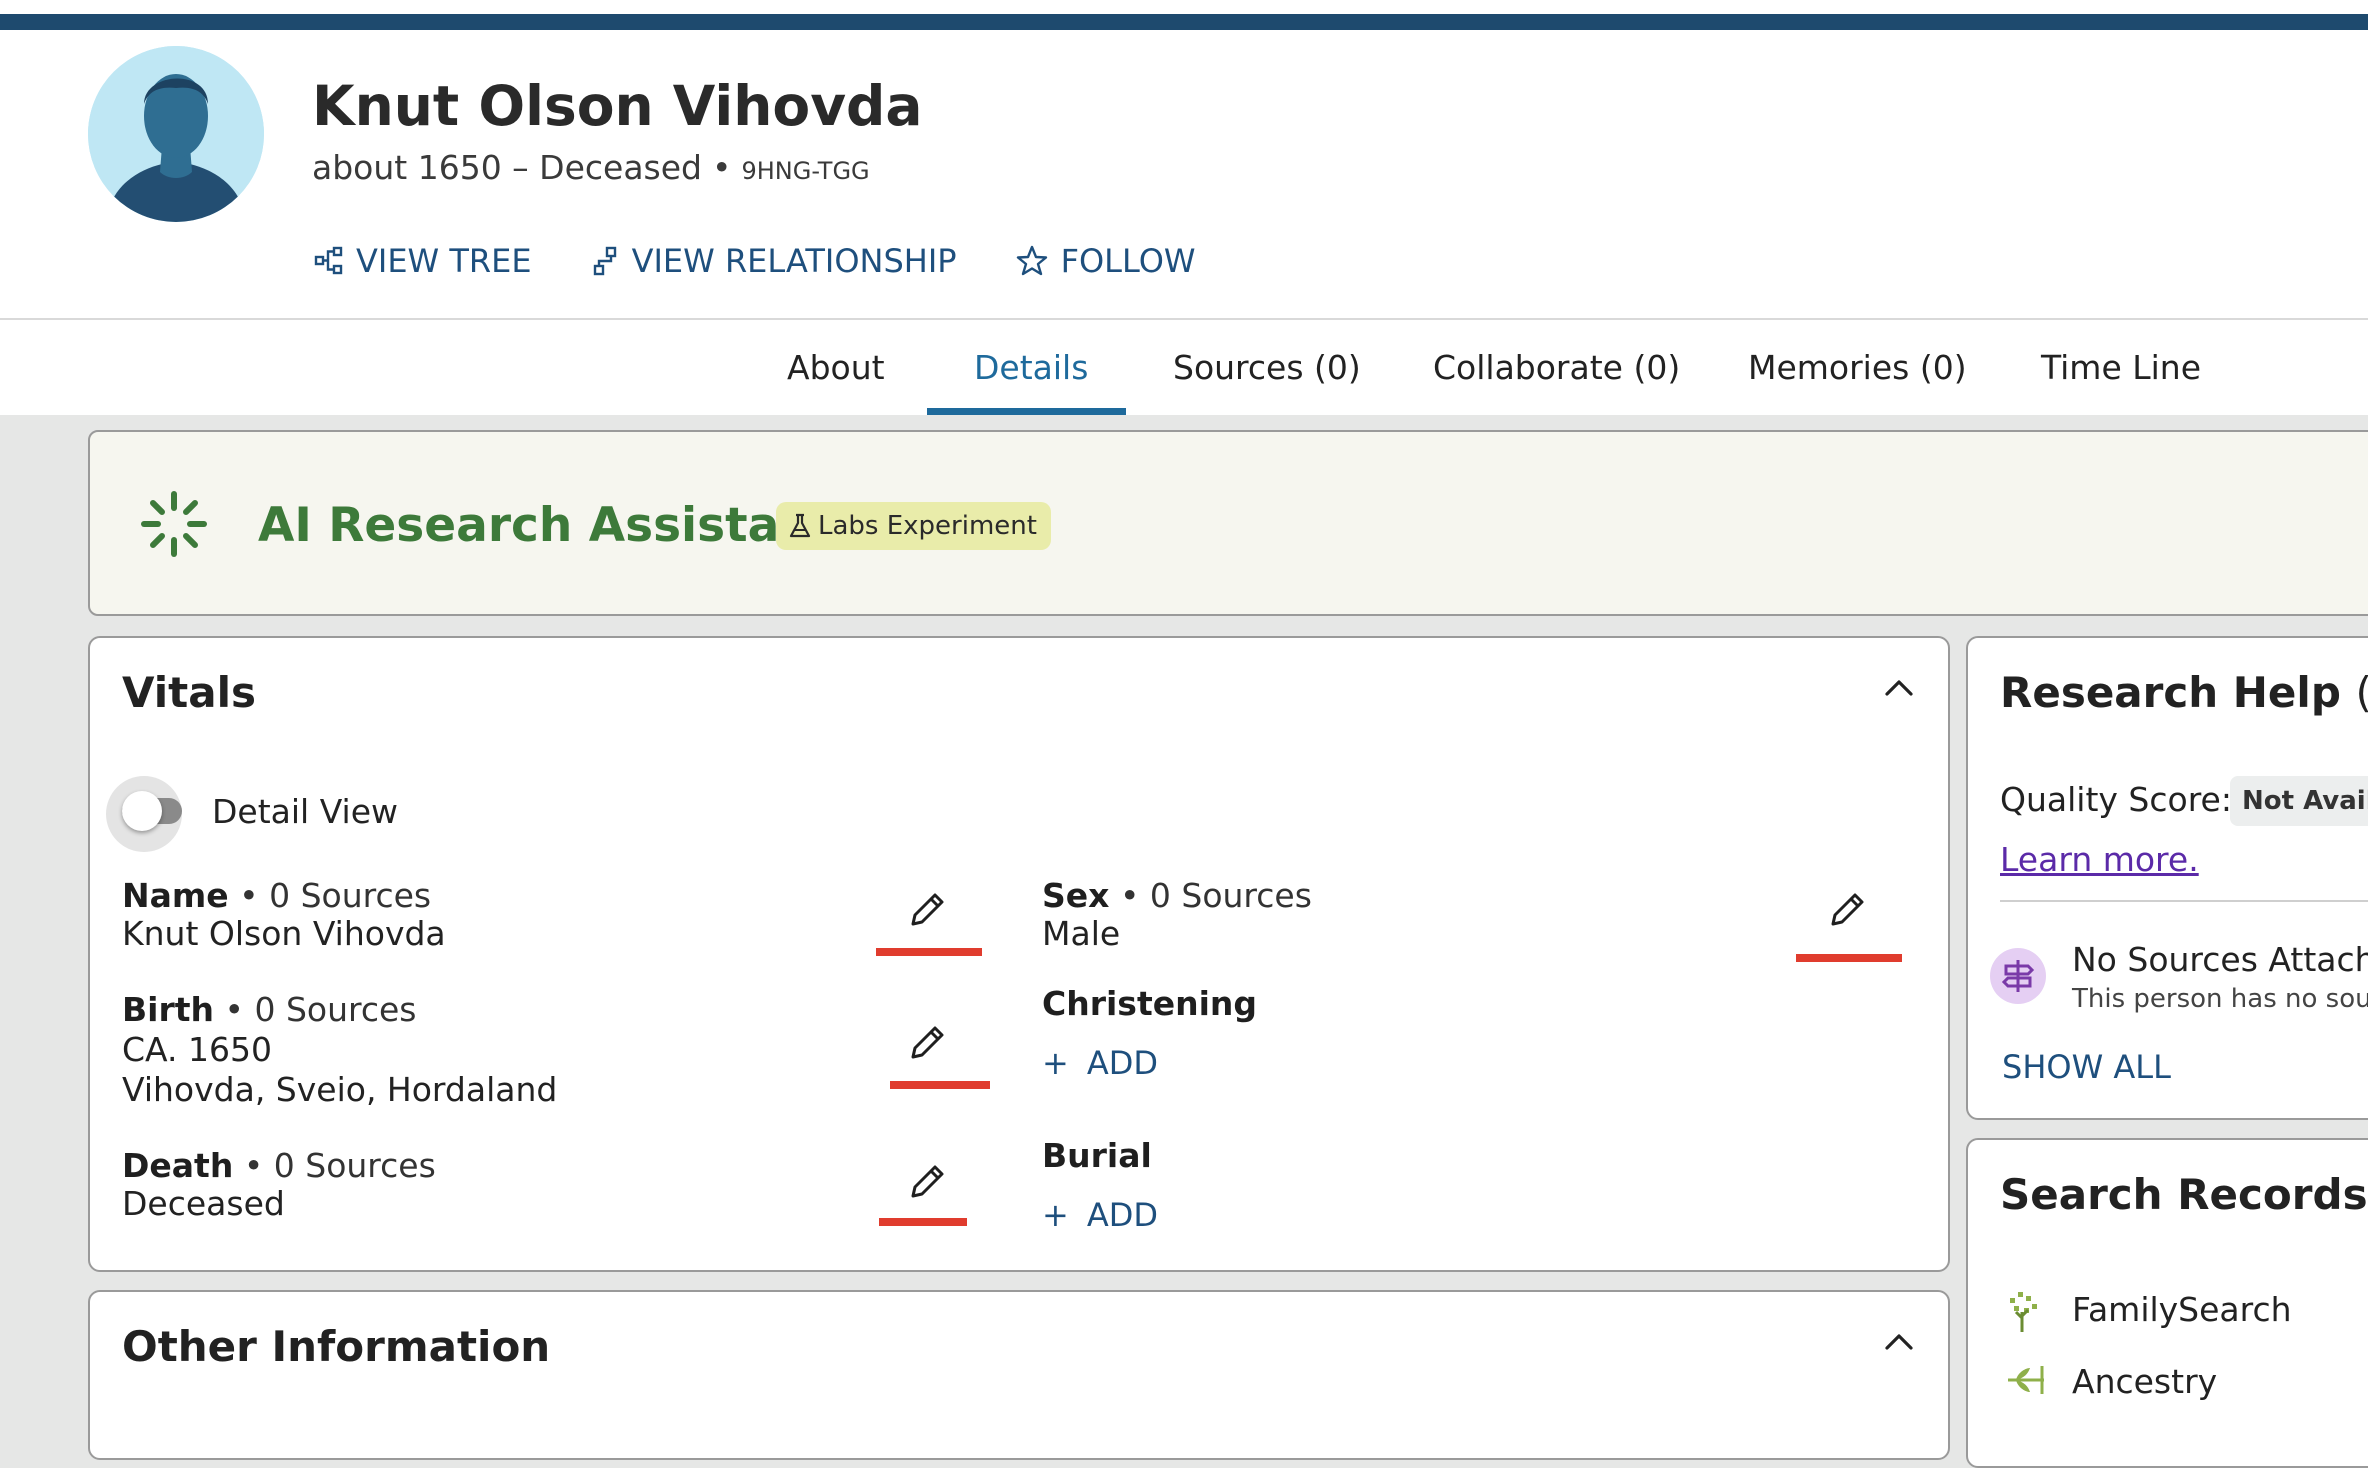 This screenshot has width=2368, height=1468. What do you see at coordinates (1184, 22) in the screenshot?
I see `top-stripe` at bounding box center [1184, 22].